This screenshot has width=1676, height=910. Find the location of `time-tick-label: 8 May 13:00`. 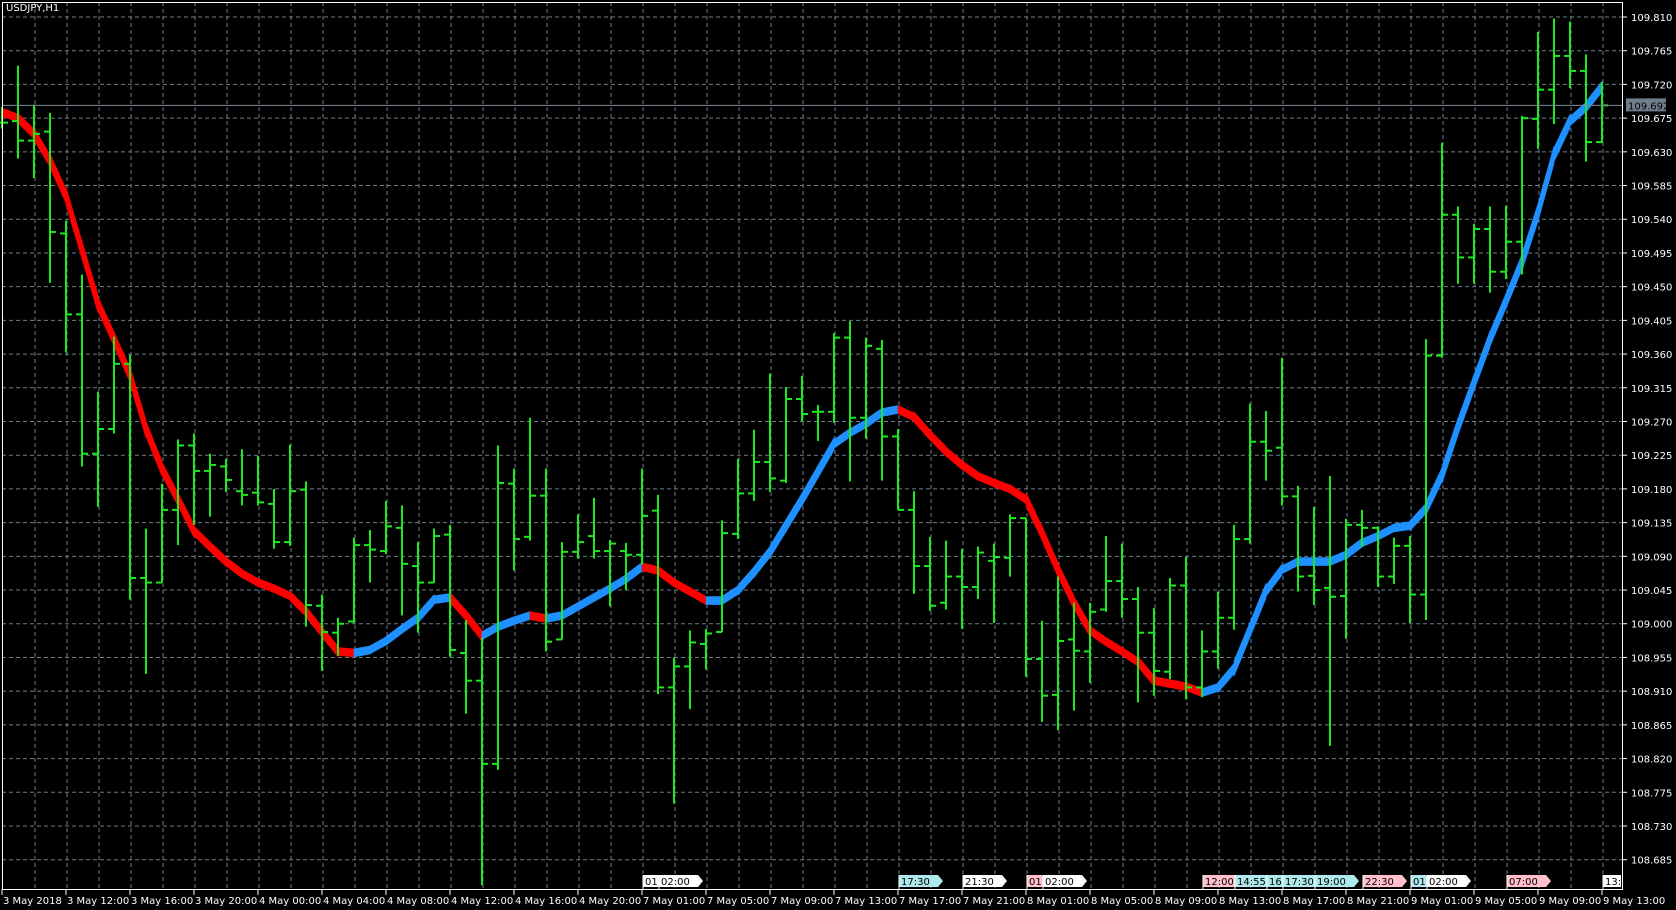

time-tick-label: 8 May 13:00 is located at coordinates (1250, 901).